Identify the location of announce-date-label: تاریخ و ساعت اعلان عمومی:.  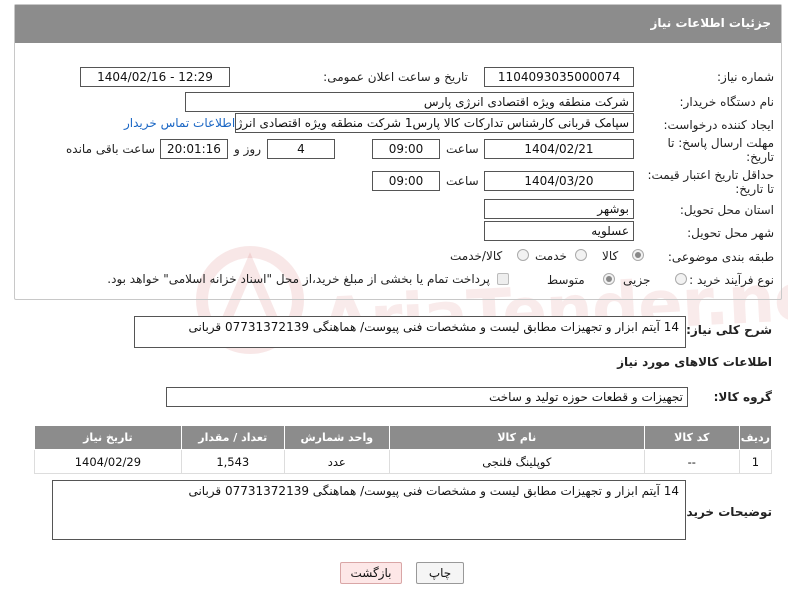
(395, 77).